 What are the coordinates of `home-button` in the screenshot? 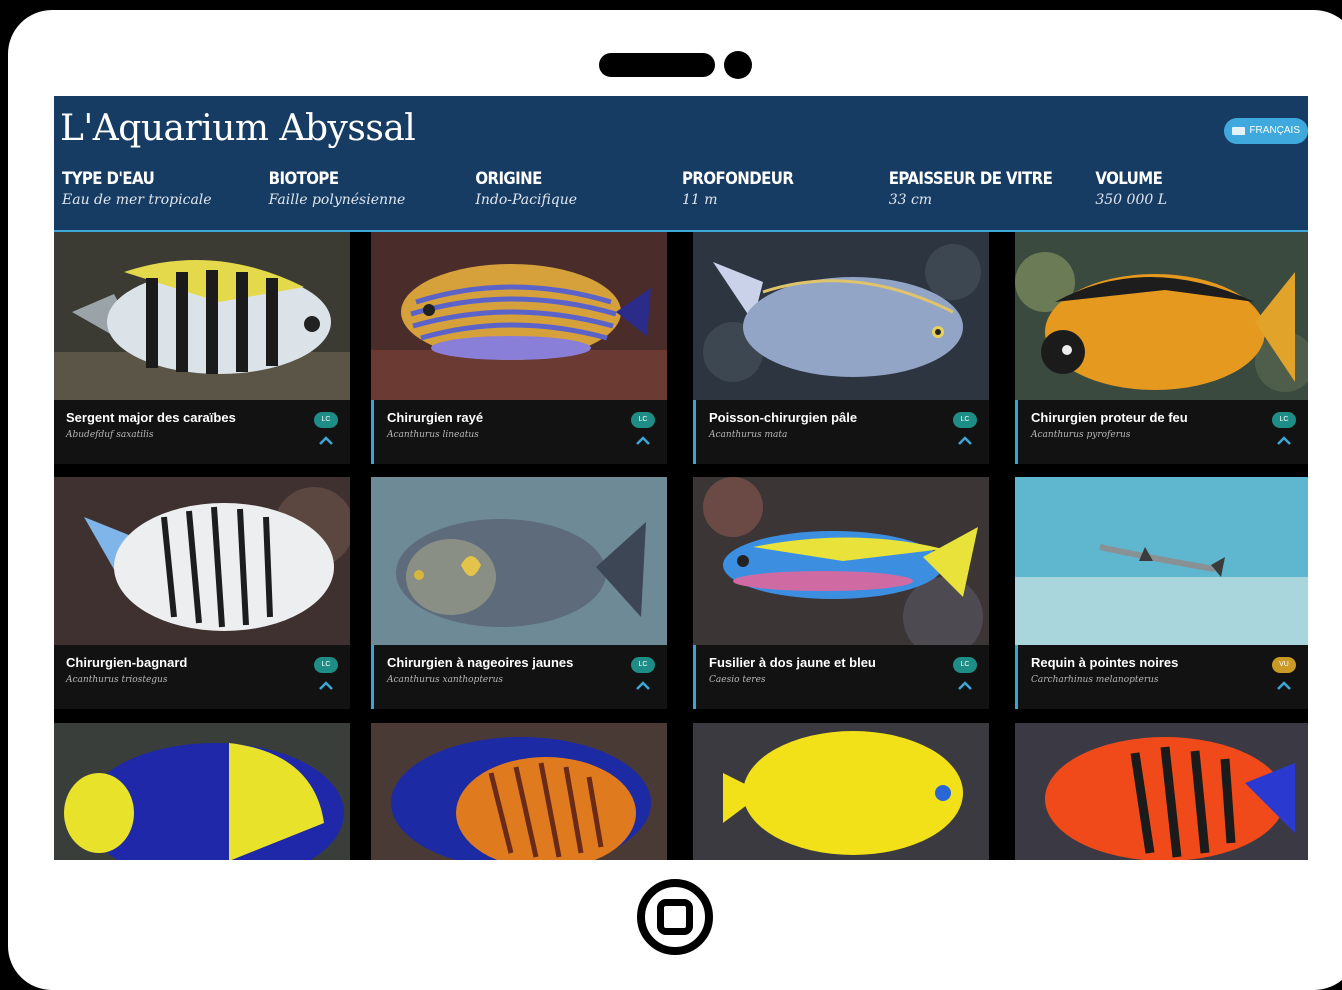 It's located at (675, 917).